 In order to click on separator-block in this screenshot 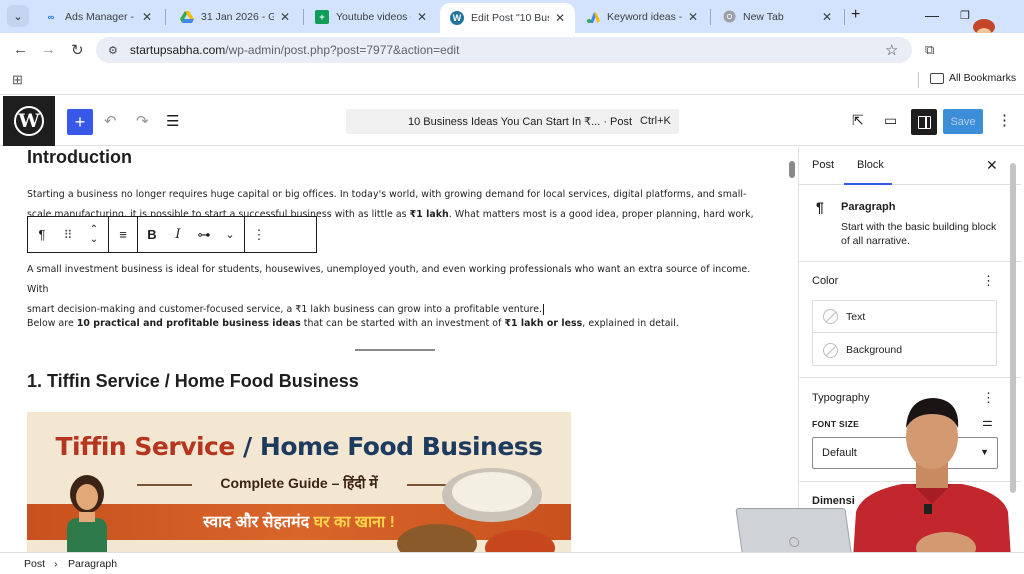, I will do `click(395, 350)`.